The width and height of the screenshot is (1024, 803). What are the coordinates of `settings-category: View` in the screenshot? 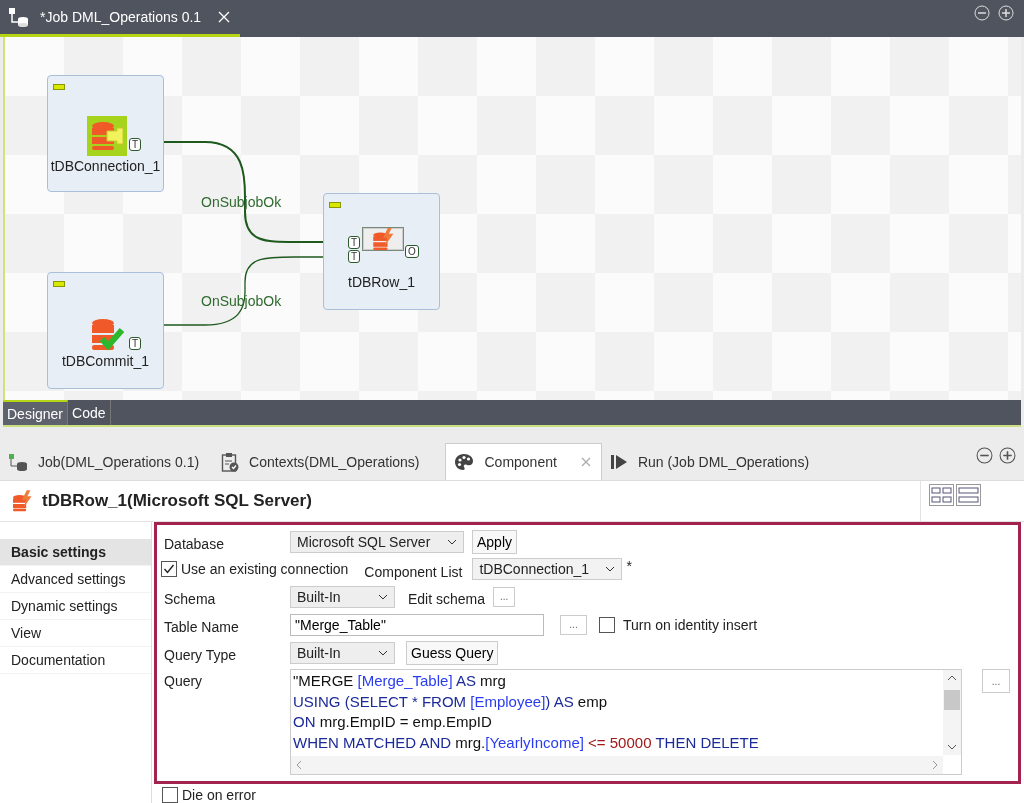 It's located at (75, 633).